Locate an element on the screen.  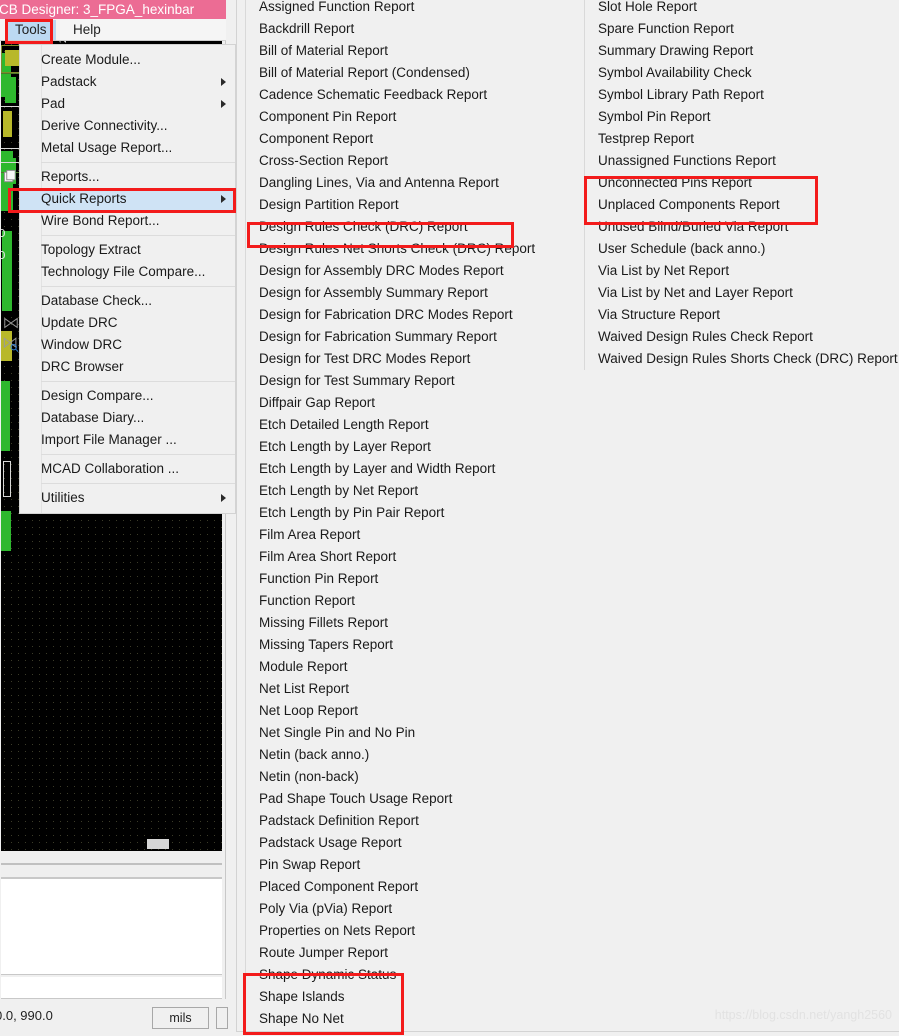
quick-report-item: Design for Fabrication DRC Modes Report is located at coordinates (415, 315).